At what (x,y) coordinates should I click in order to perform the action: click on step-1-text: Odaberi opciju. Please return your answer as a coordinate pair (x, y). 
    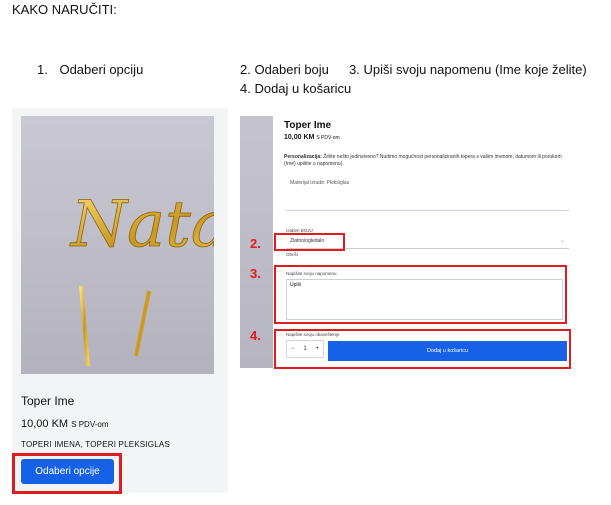
    Looking at the image, I should click on (101, 69).